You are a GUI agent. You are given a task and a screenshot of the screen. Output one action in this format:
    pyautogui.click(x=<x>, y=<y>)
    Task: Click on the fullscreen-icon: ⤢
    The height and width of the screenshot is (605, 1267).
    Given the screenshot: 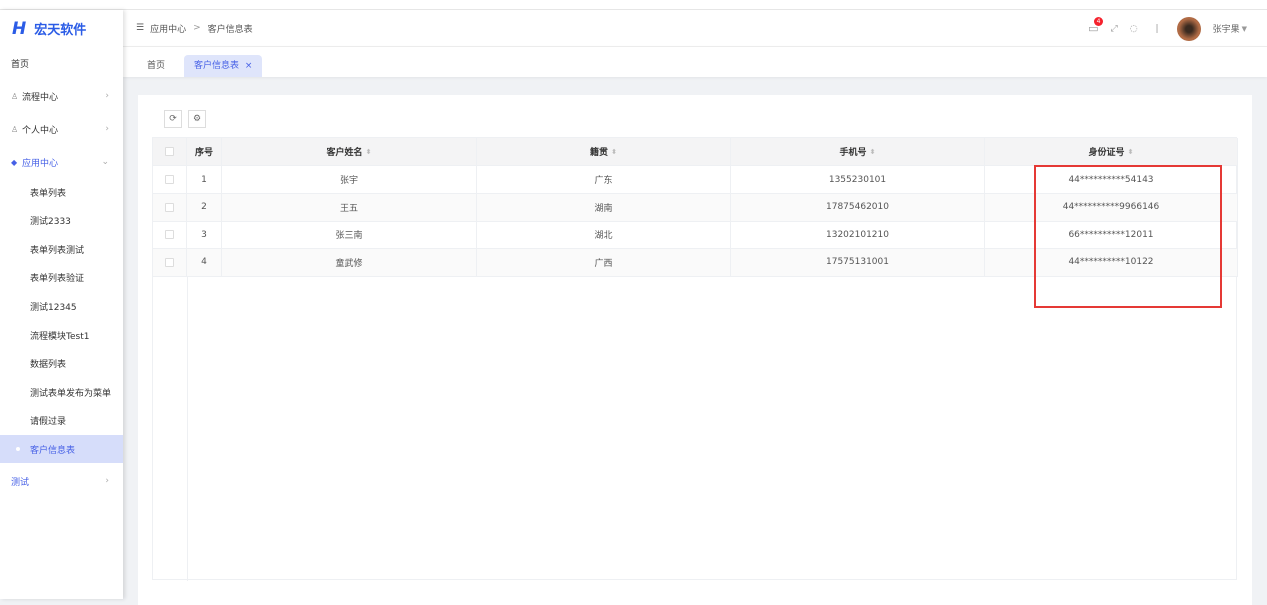 What is the action you would take?
    pyautogui.click(x=1113, y=29)
    